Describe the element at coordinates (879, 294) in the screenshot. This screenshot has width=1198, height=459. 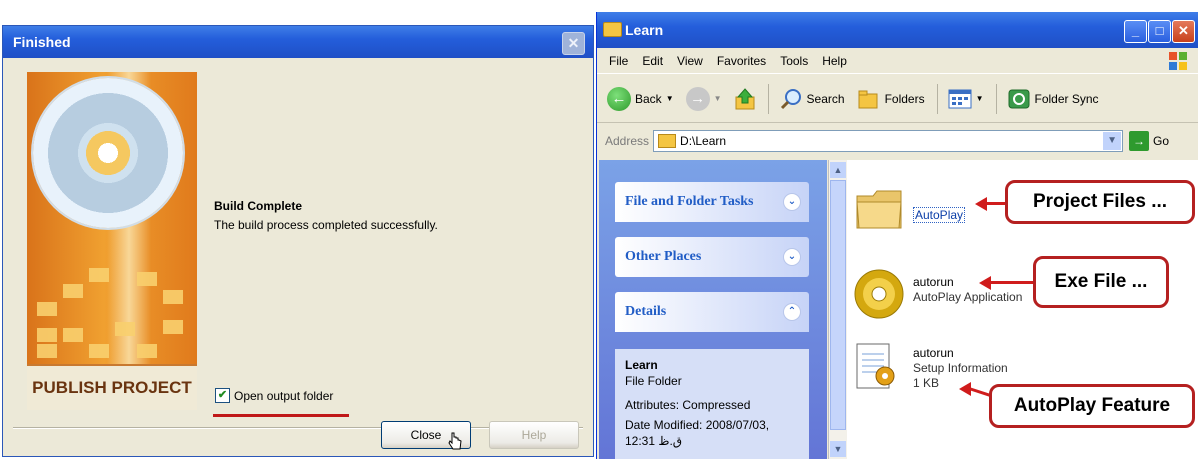
I see `autoplay-disc-icon` at that location.